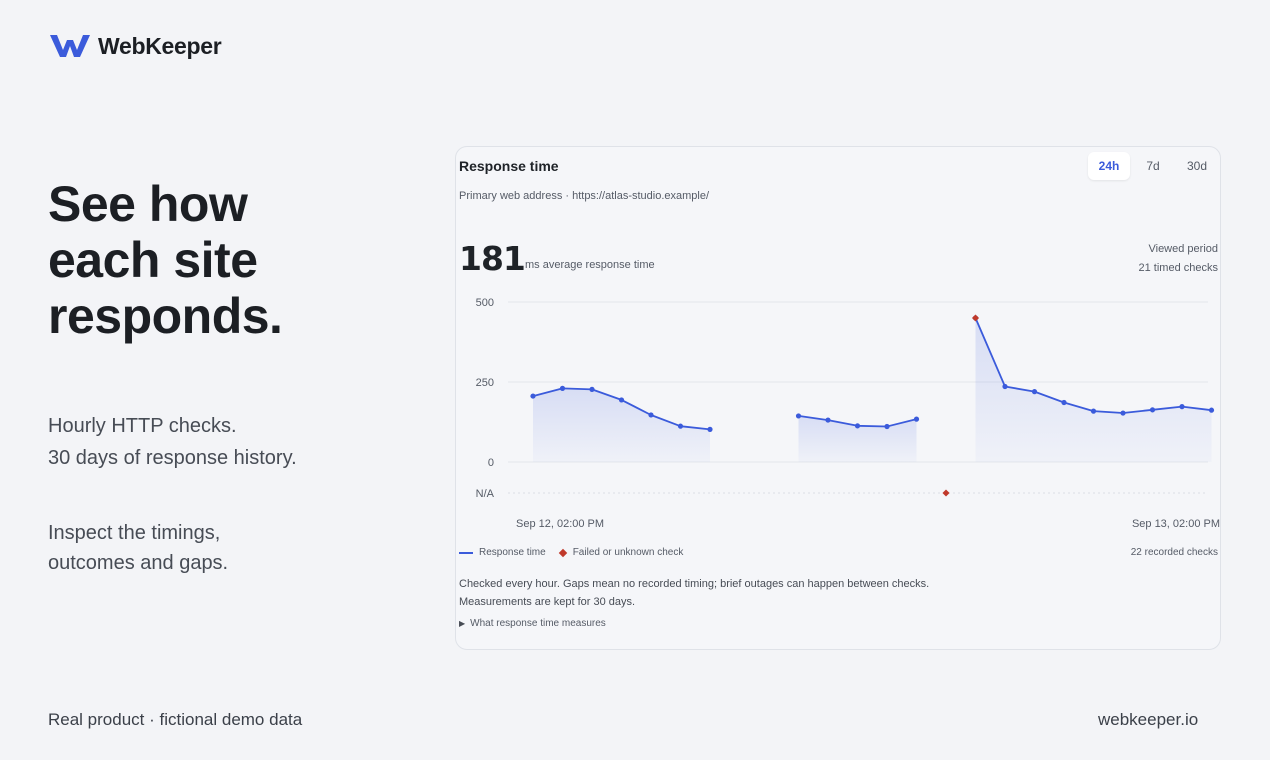 Image resolution: width=1270 pixels, height=760 pixels. I want to click on recorded-checks: 22 recorded checks, so click(1174, 552).